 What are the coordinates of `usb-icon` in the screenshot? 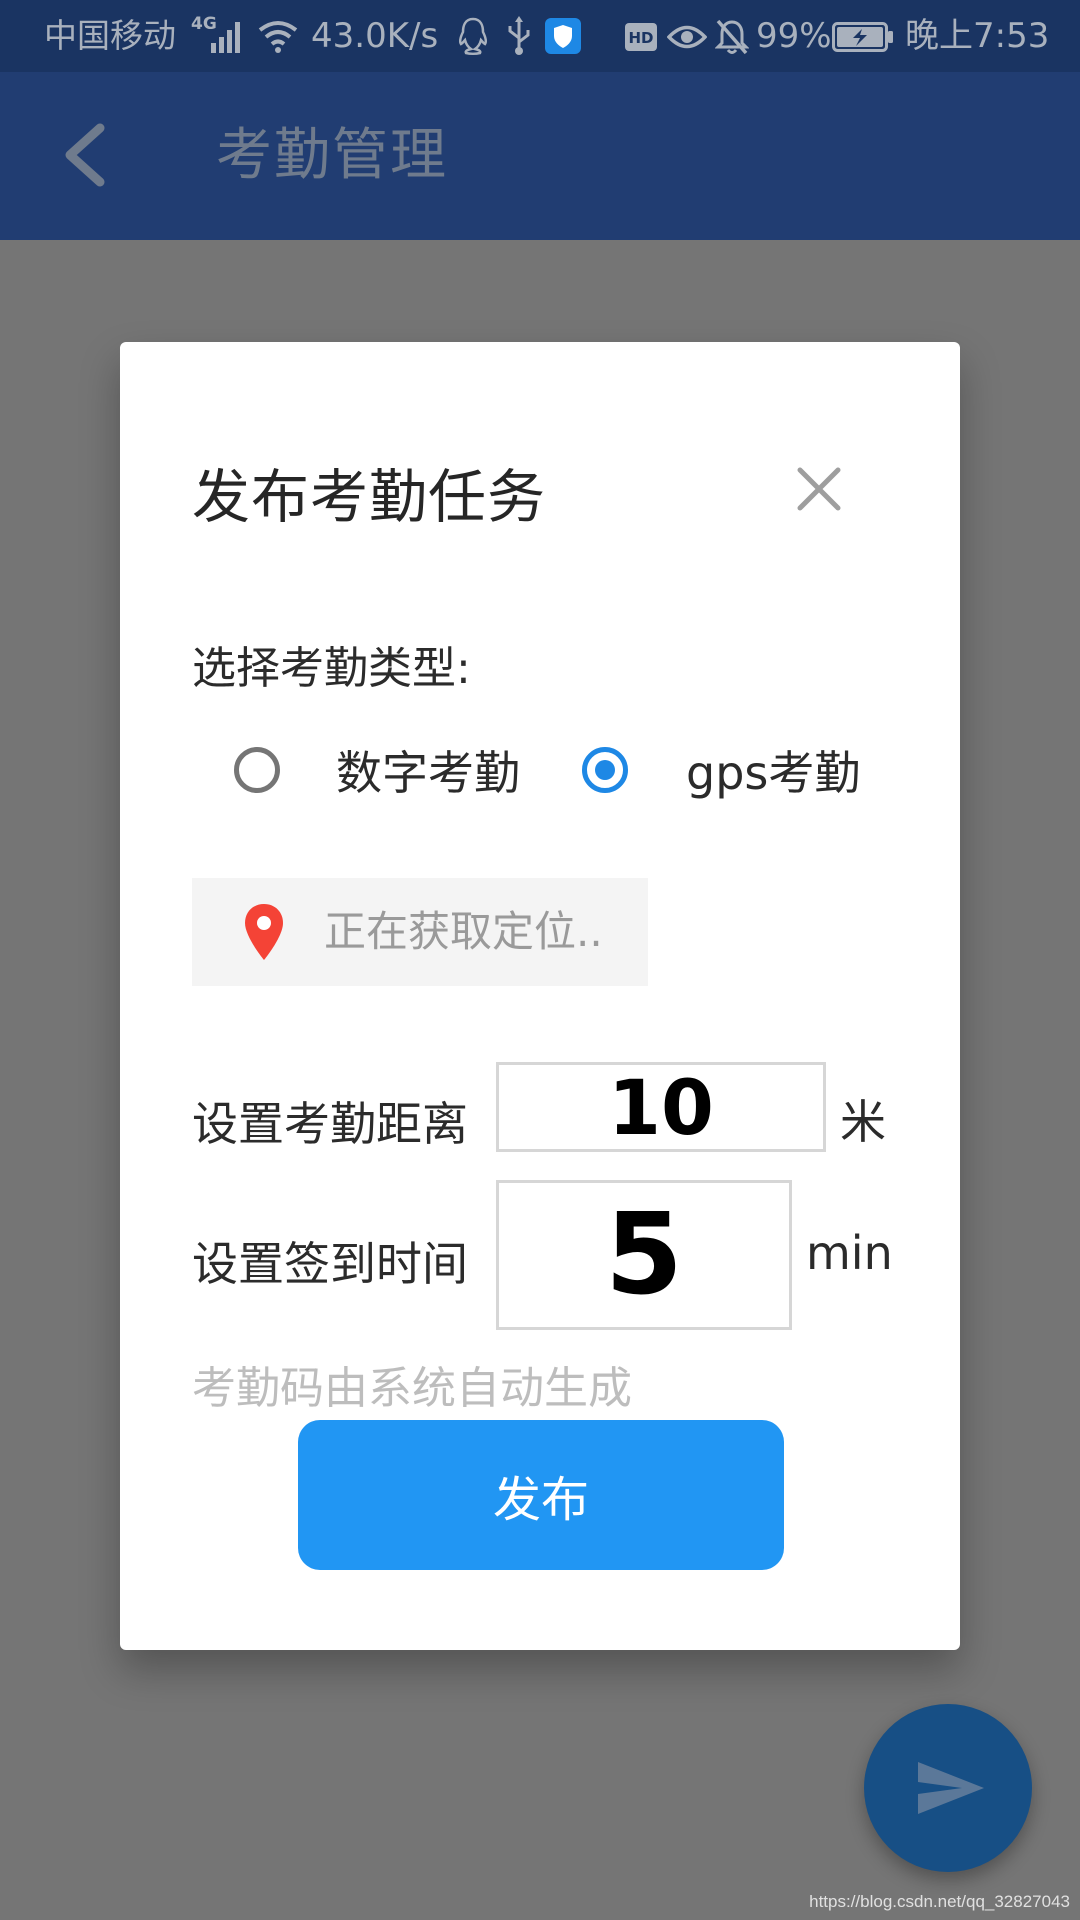 It's located at (519, 35).